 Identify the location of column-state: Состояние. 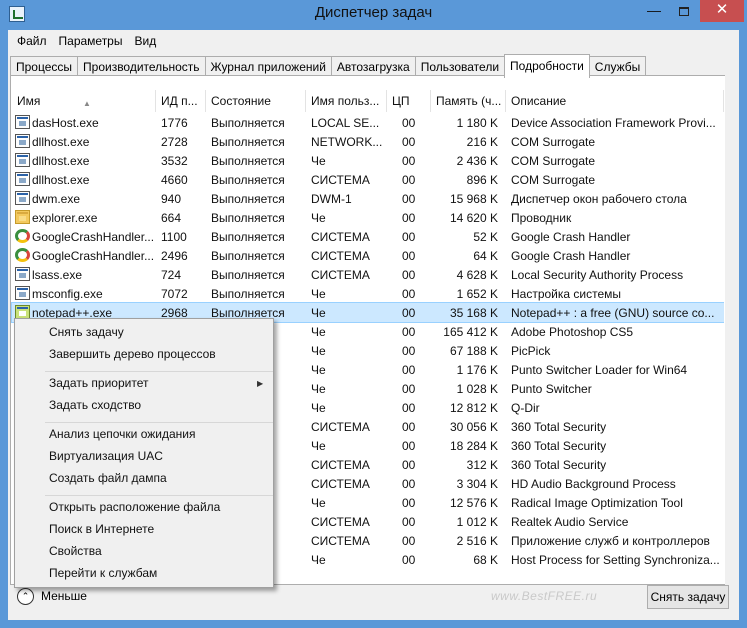
(256, 101).